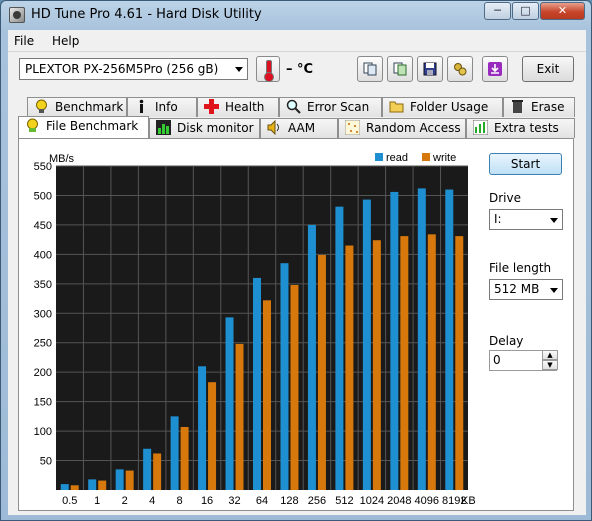 Image resolution: width=592 pixels, height=521 pixels. Describe the element at coordinates (397, 158) in the screenshot. I see `legend-read-label: read` at that location.